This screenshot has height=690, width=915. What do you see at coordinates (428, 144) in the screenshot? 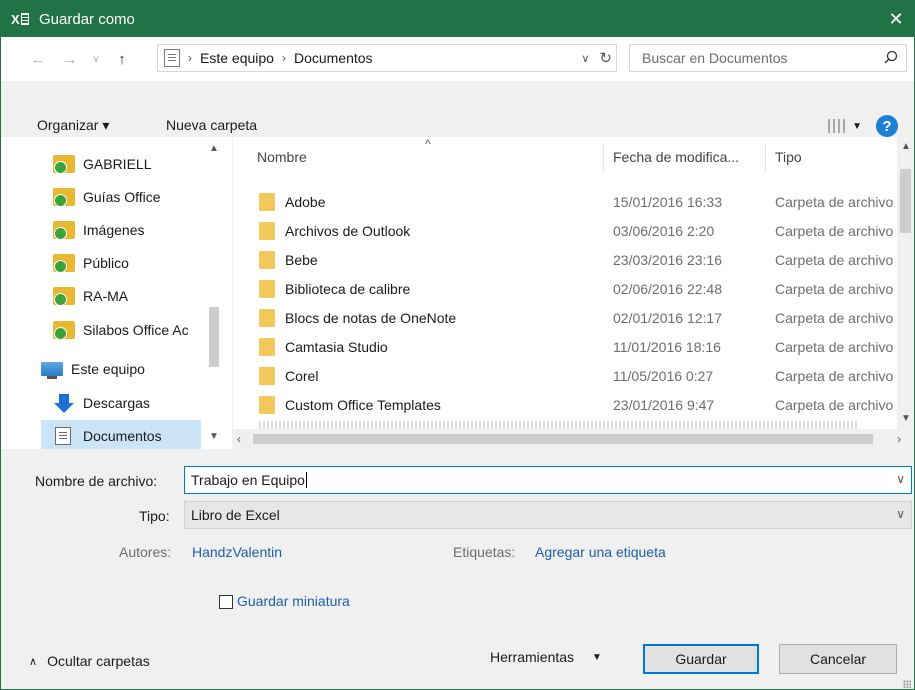
I see `sort-indicator-icon: ^` at bounding box center [428, 144].